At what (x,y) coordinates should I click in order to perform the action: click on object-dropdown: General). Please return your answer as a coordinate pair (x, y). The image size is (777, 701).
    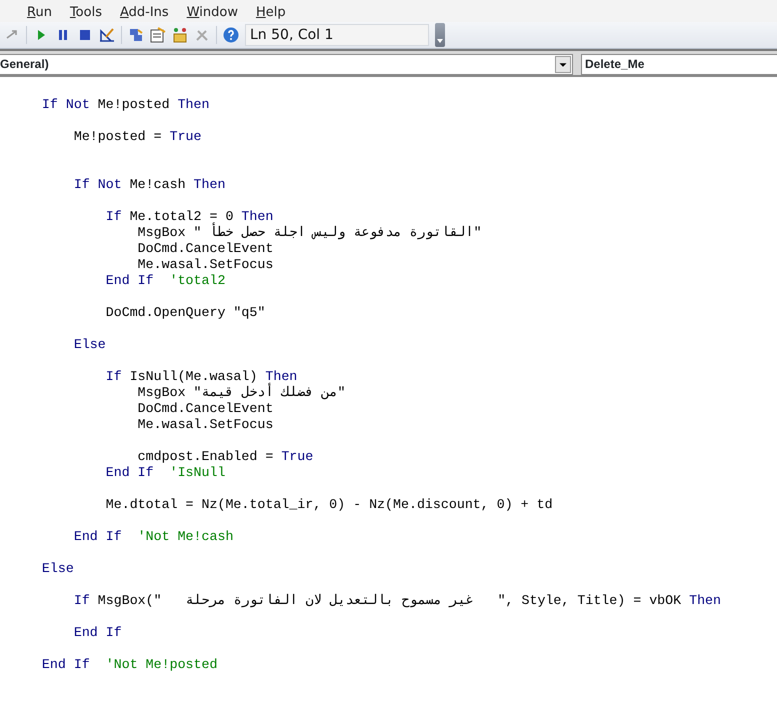
    Looking at the image, I should click on (286, 64).